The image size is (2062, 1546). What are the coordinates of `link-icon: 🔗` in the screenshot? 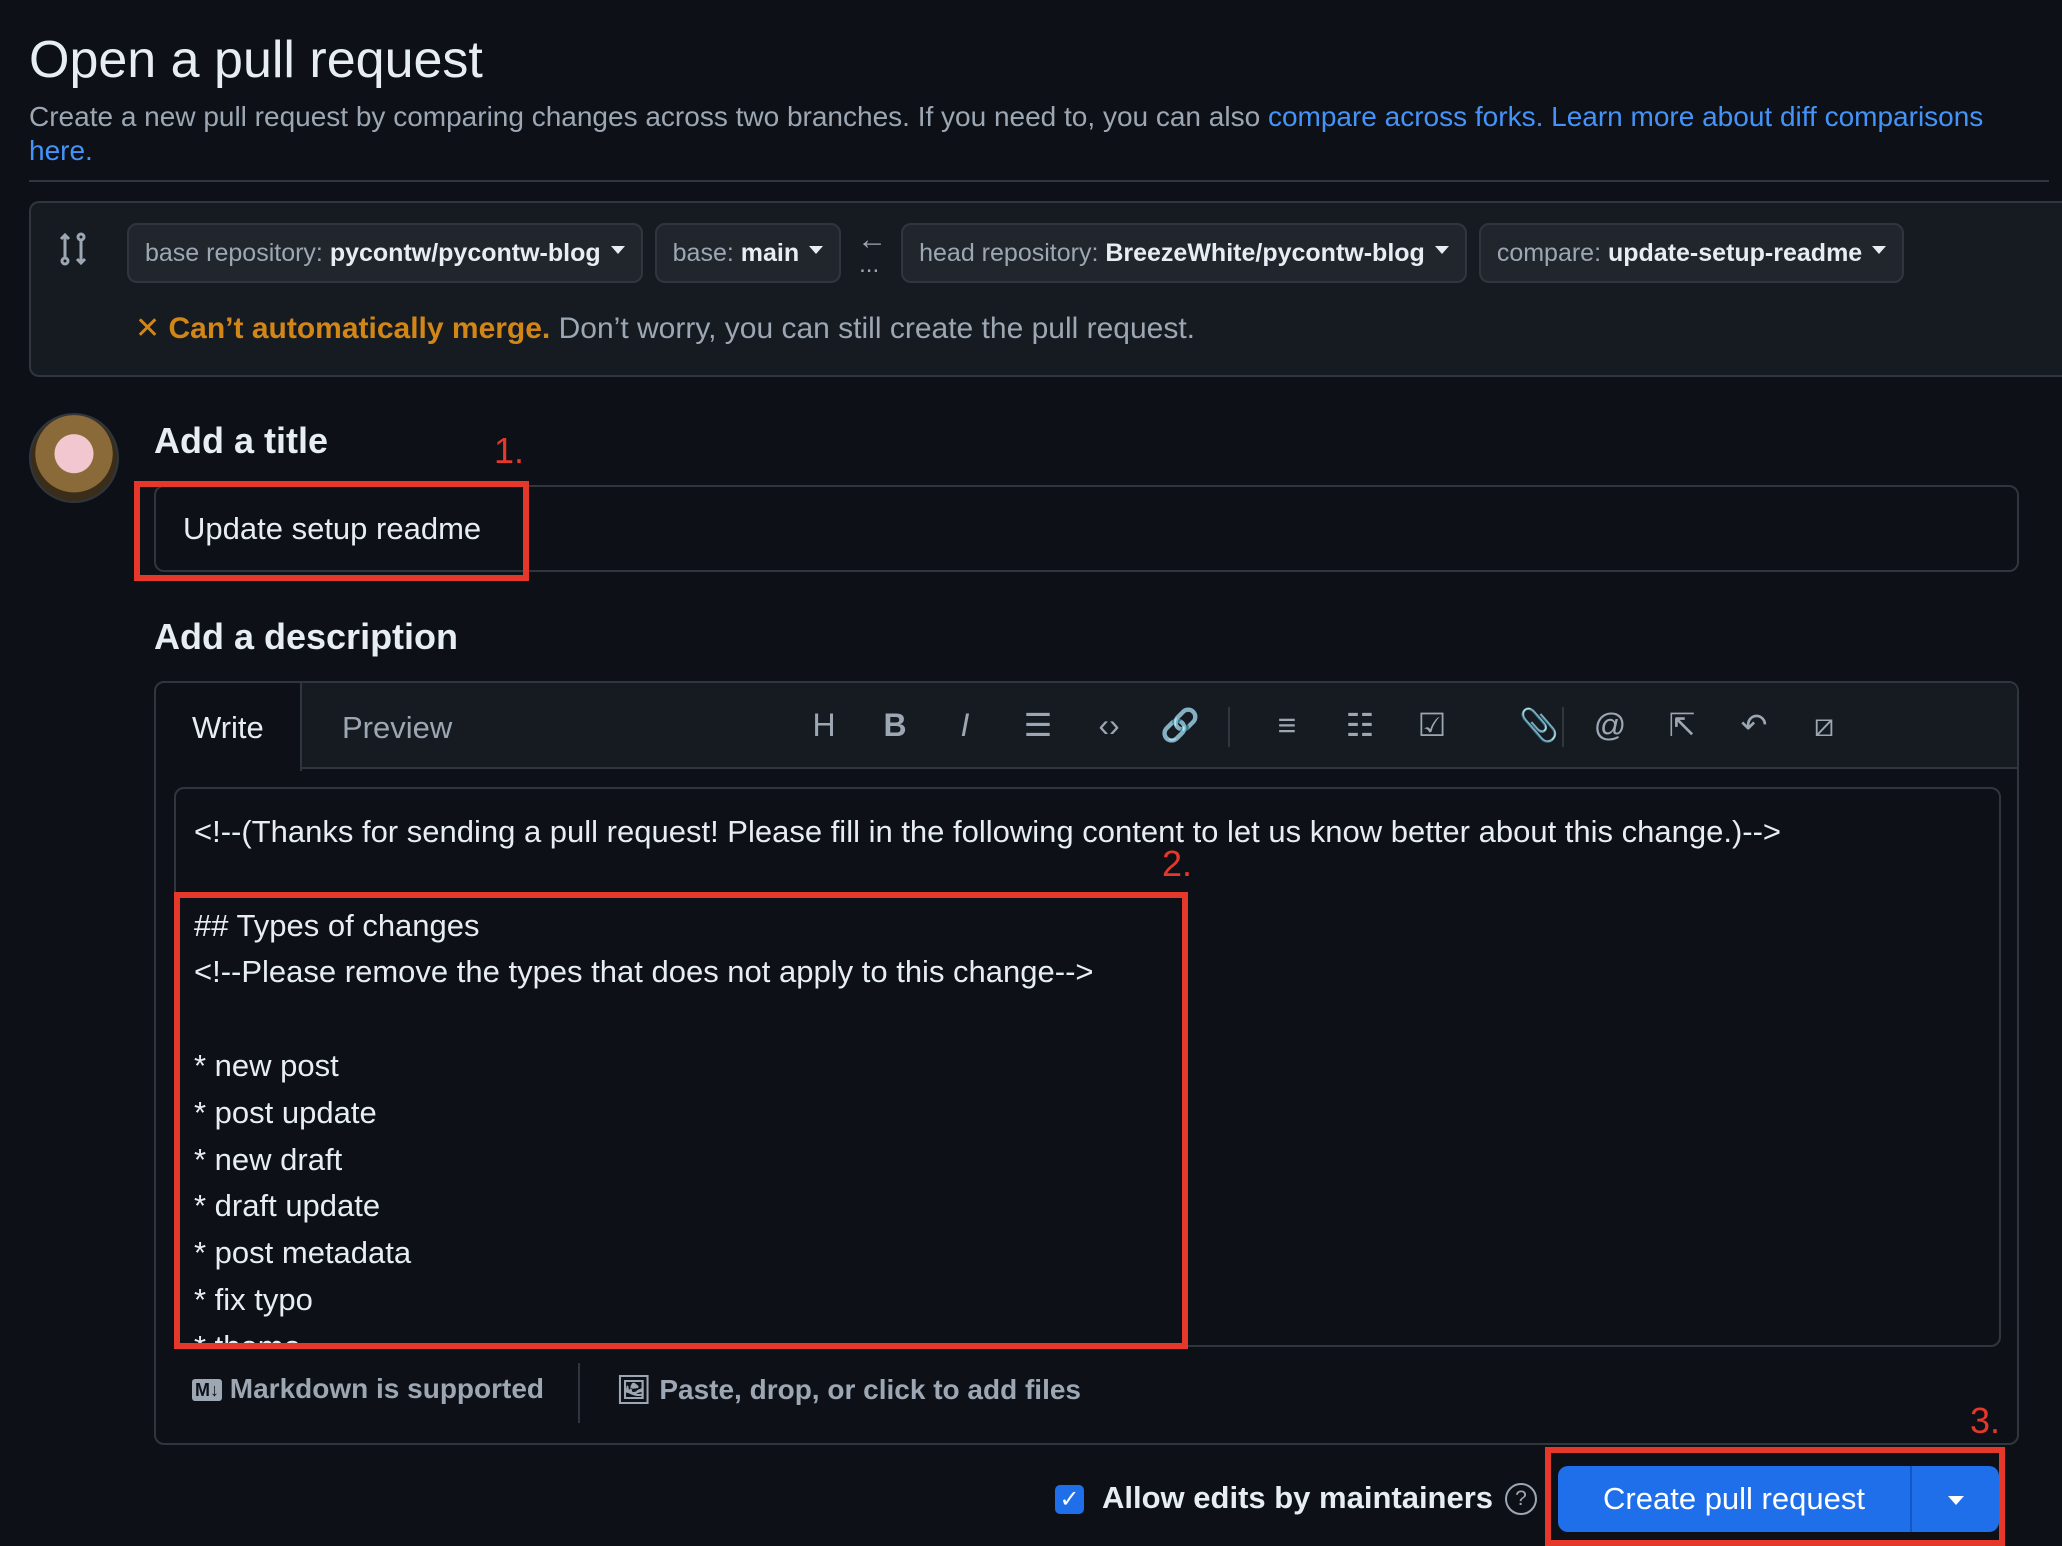 It's located at (1180, 725).